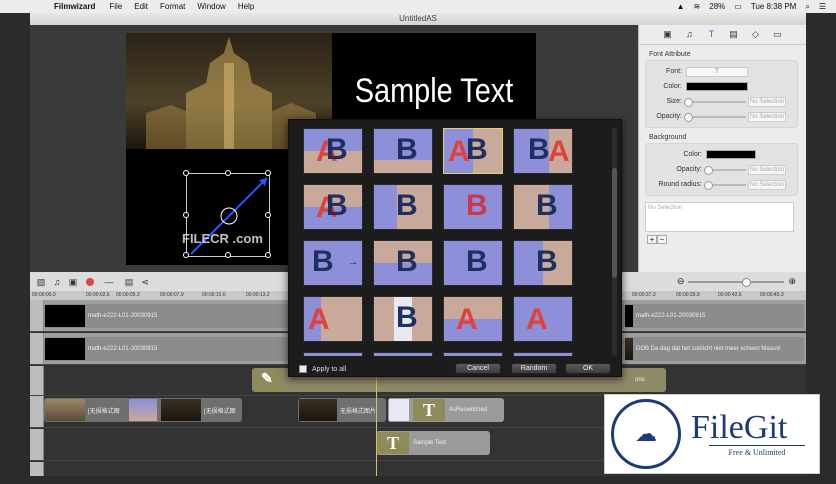 This screenshot has height=484, width=836. I want to click on menu-format: Format, so click(172, 6).